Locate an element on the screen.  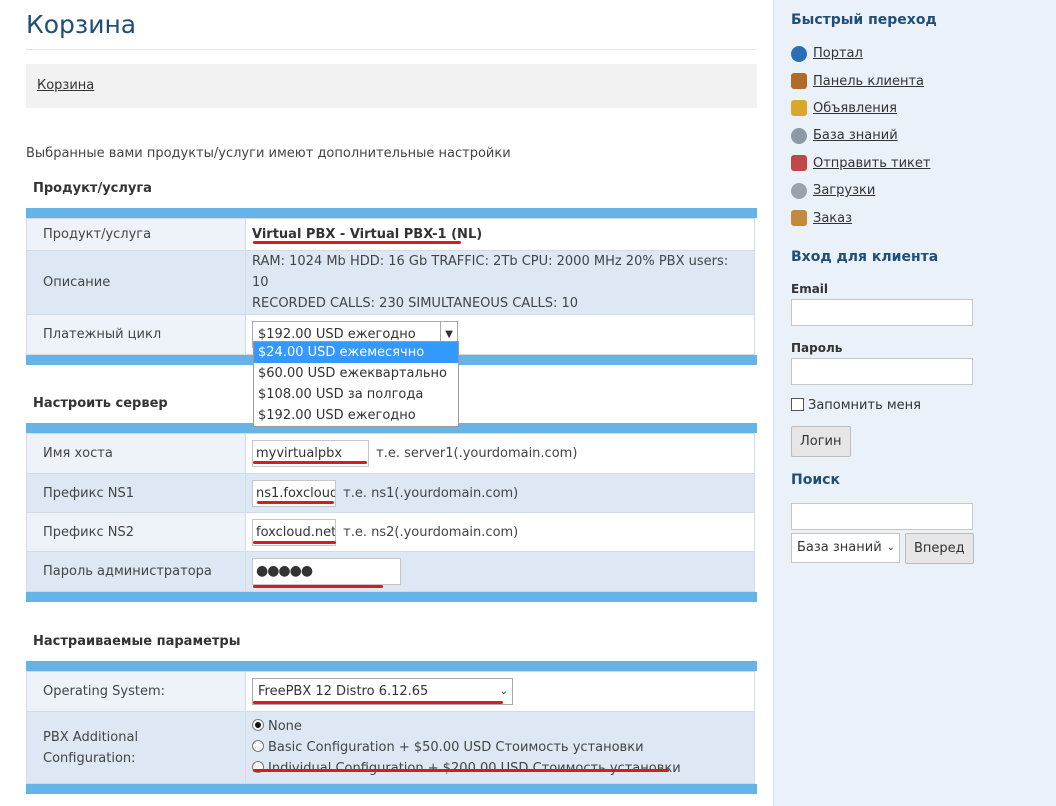
password-label: Пароль is located at coordinates (817, 347).